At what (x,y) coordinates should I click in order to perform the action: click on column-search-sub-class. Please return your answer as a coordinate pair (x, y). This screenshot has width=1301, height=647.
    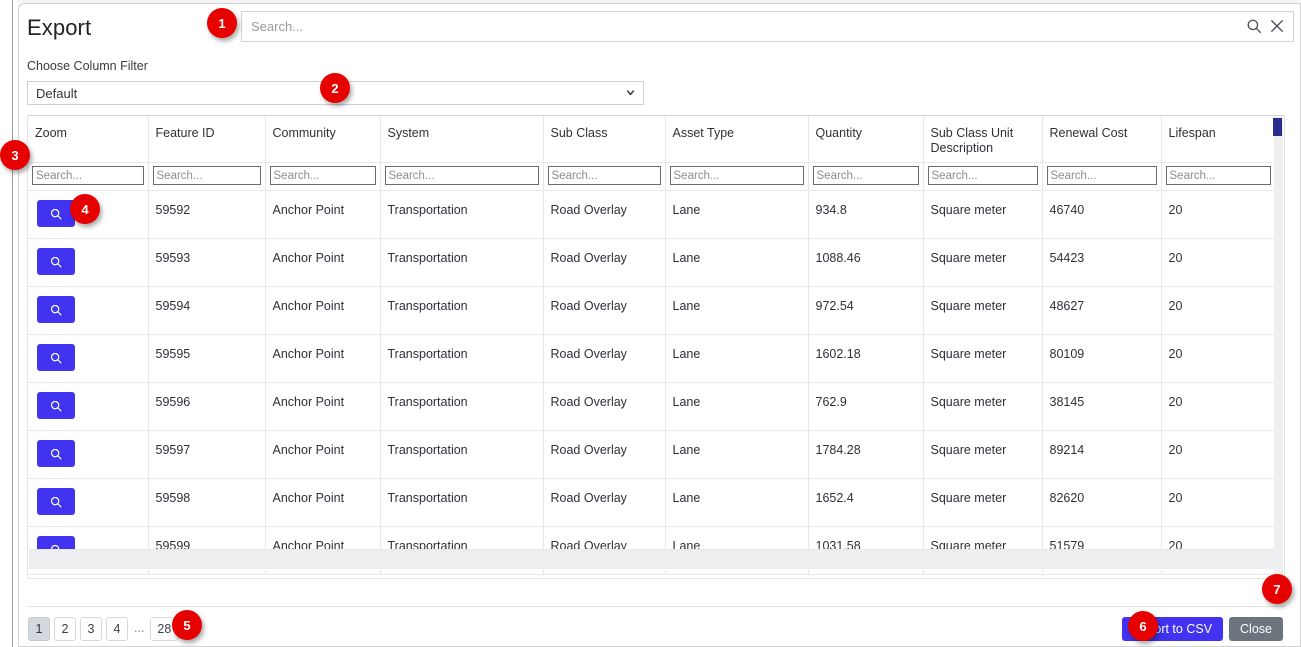
    Looking at the image, I should click on (604, 175).